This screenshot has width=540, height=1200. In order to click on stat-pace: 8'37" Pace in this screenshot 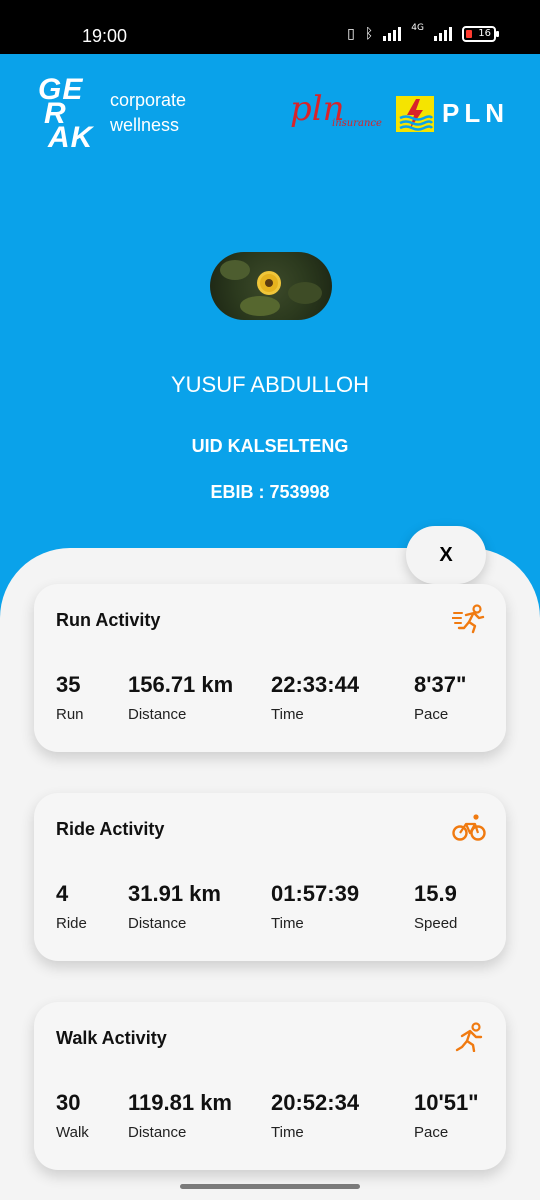, I will do `click(440, 697)`.